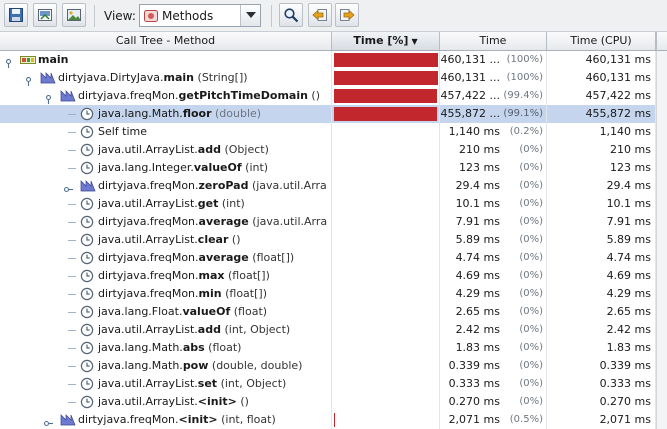 The width and height of the screenshot is (667, 429). I want to click on find-button, so click(291, 15).